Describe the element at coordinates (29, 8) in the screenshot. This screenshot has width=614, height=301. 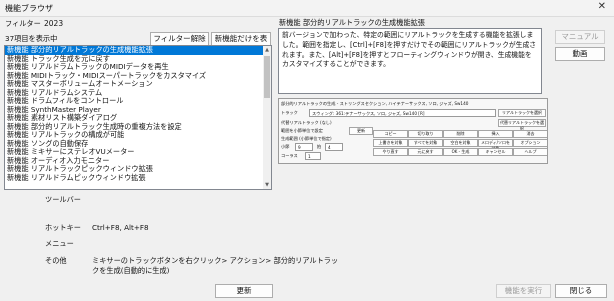
I see `window-title: 機能ブラウザ` at that location.